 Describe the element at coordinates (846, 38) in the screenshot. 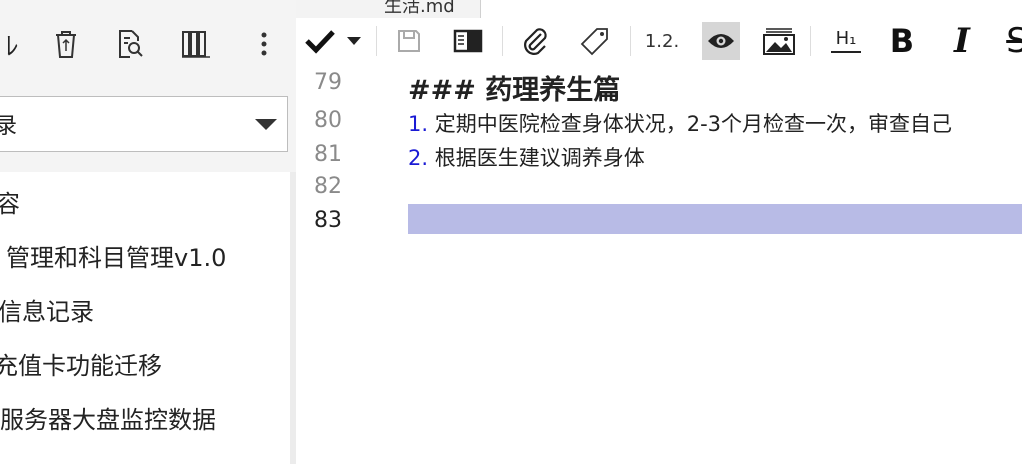

I see `heading-label: H₁` at that location.